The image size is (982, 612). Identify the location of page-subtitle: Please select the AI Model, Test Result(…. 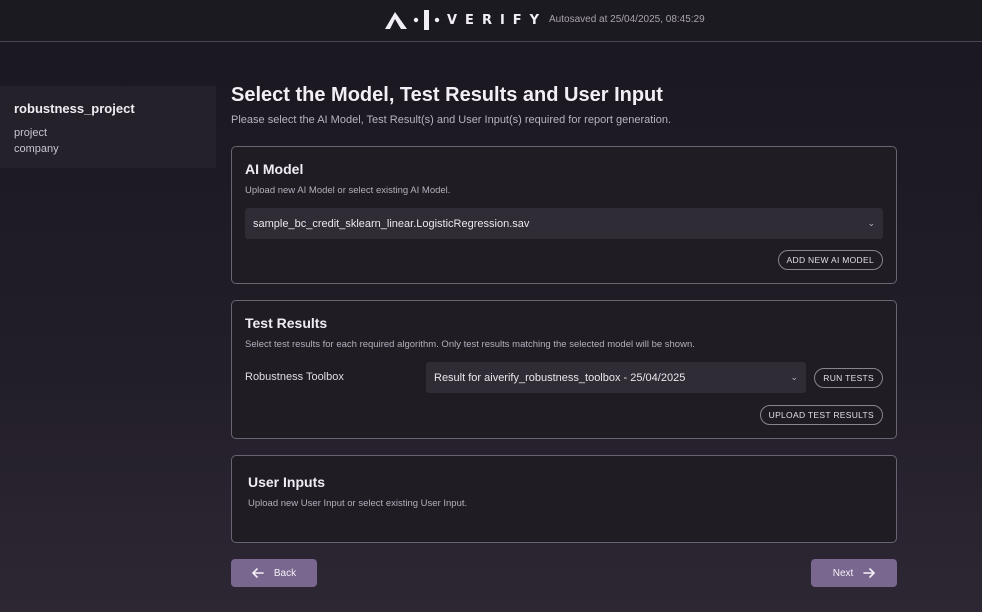
(451, 120).